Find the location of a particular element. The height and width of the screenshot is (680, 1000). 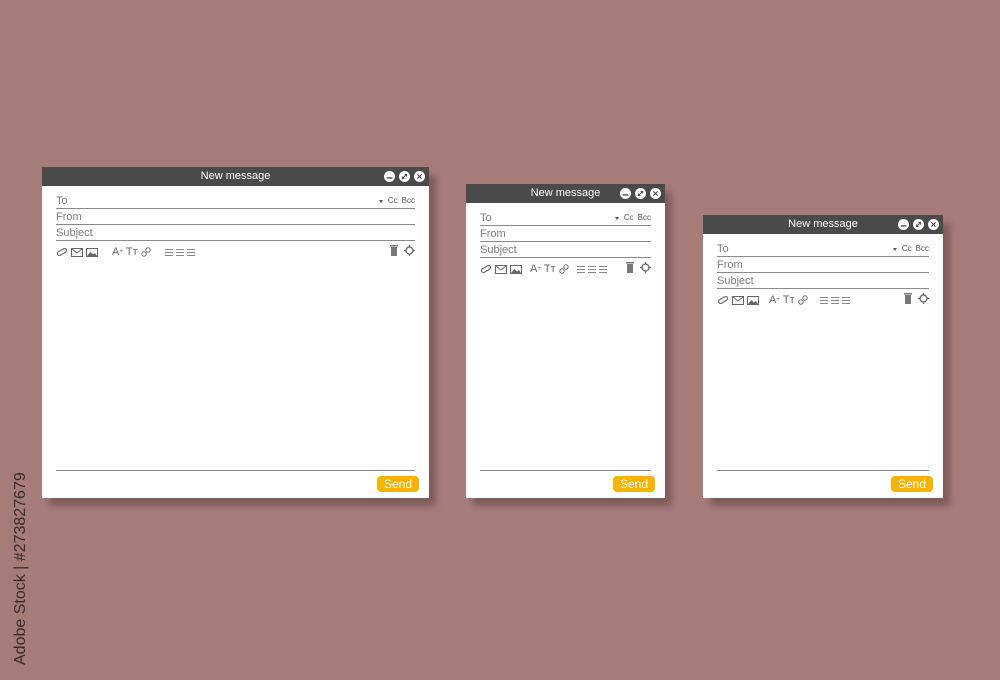

compose-window-medium: New message To Cc Bcc From Subject A + Tт is located at coordinates (565, 341).